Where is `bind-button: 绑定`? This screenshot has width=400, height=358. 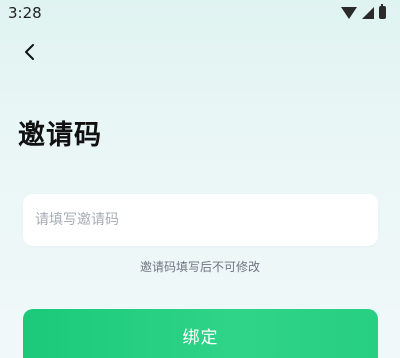 bind-button: 绑定 is located at coordinates (200, 333).